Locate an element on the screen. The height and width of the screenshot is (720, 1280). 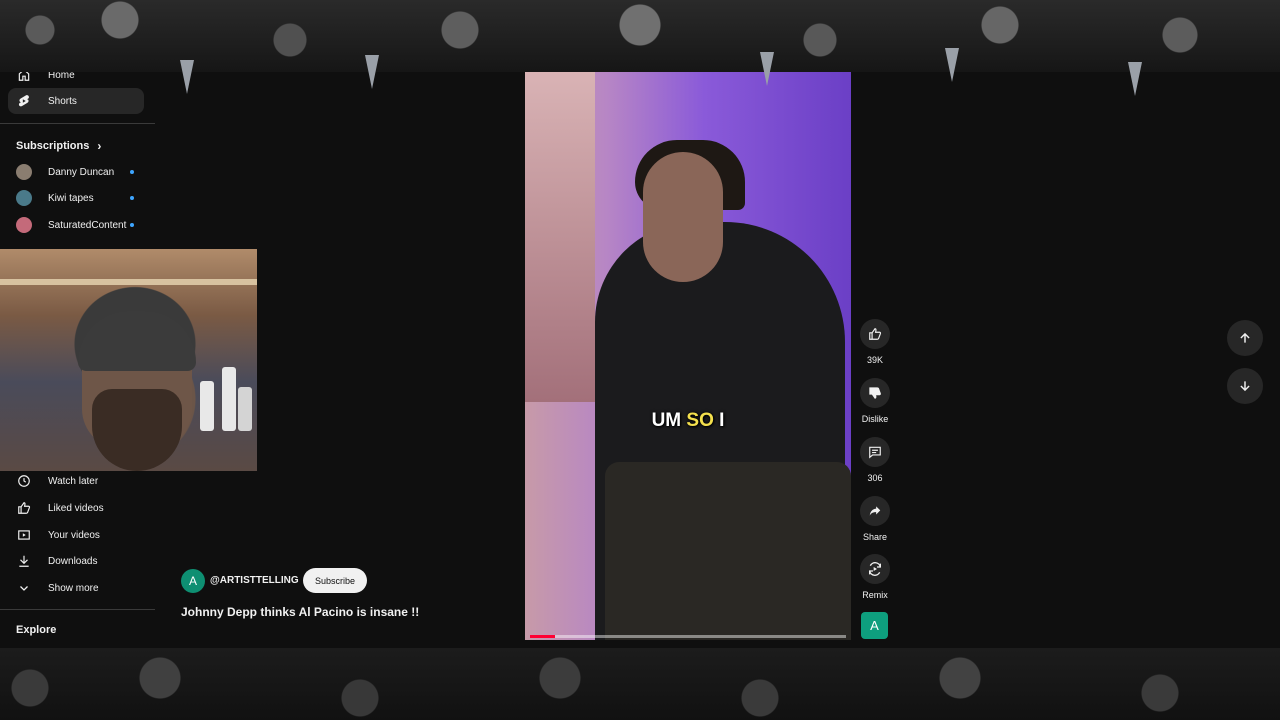
webcam-overlay is located at coordinates (128, 360).